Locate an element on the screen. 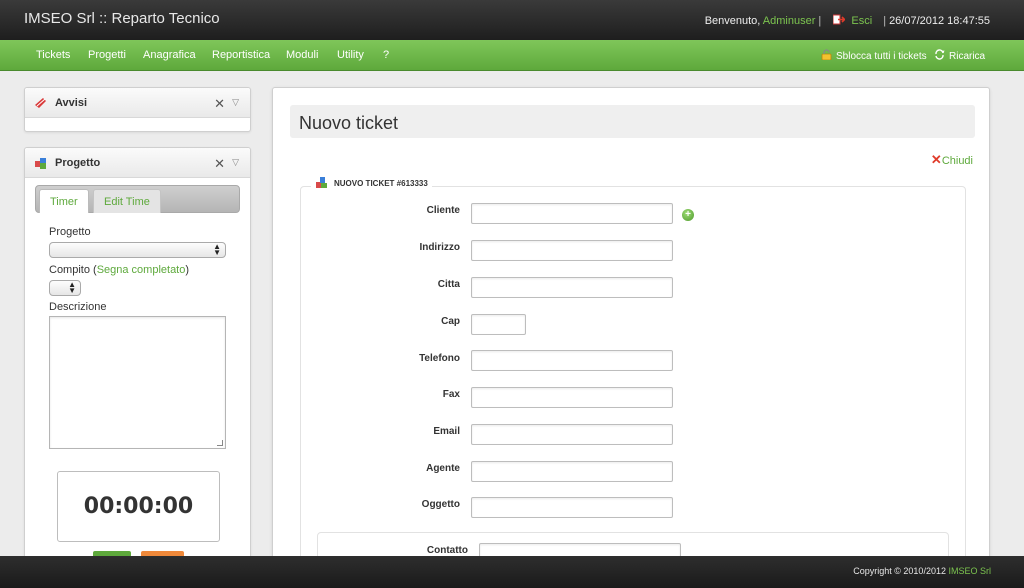 The height and width of the screenshot is (588, 1024). megaphone-icon is located at coordinates (41, 103).